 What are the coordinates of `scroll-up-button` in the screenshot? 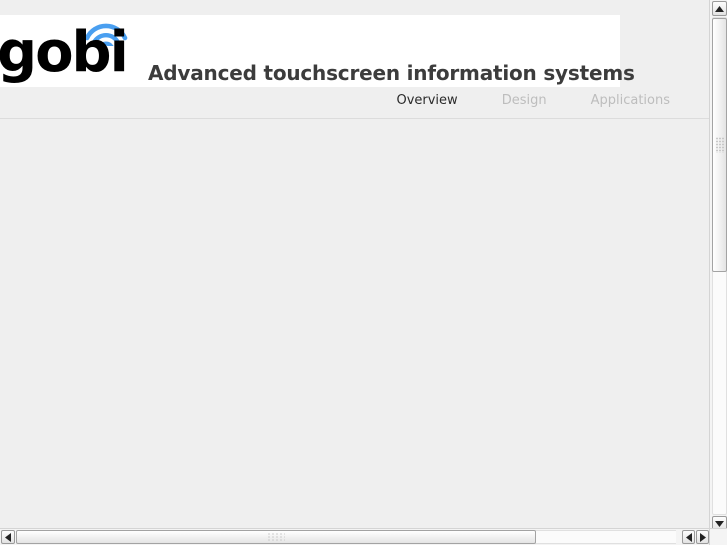 It's located at (719, 8).